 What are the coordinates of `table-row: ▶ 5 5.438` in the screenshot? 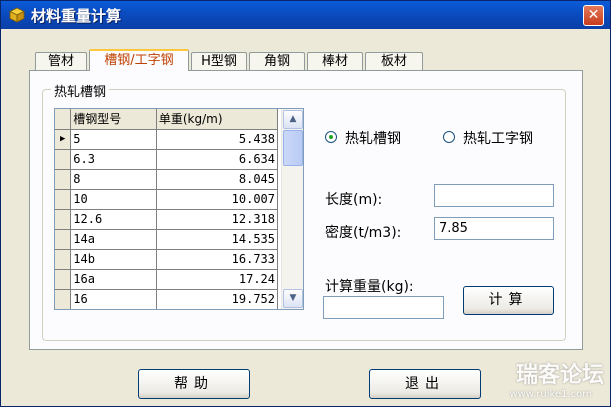 It's located at (167, 139).